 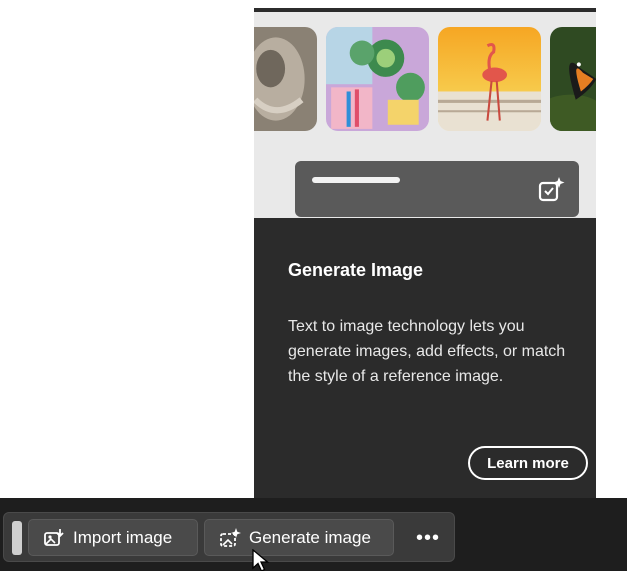 I want to click on thumbnail-butterfly, so click(x=573, y=79).